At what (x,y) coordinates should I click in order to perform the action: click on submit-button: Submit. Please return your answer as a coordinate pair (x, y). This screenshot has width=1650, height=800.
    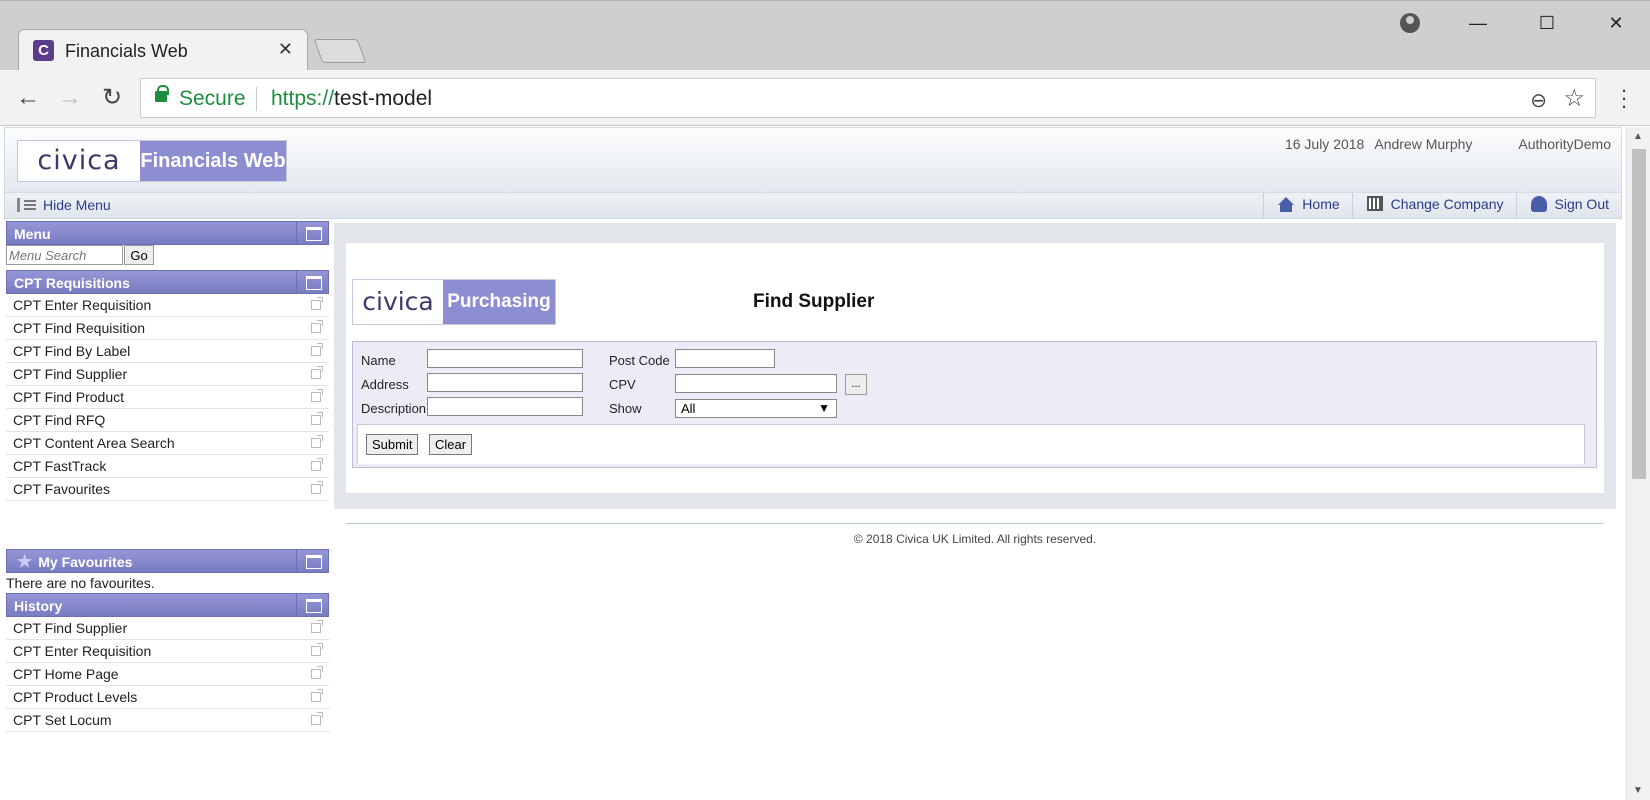
    Looking at the image, I should click on (392, 444).